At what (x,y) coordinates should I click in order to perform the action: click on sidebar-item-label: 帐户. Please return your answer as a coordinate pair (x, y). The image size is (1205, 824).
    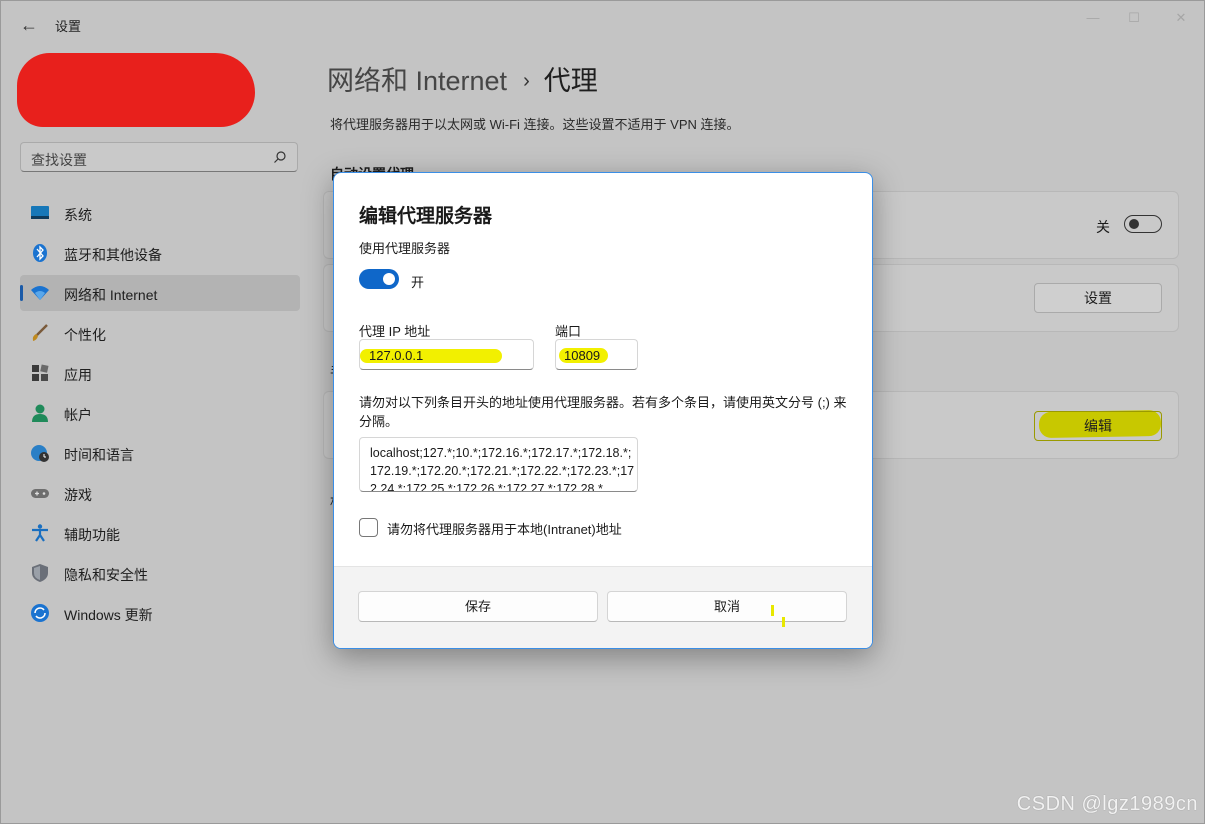
    Looking at the image, I should click on (78, 415).